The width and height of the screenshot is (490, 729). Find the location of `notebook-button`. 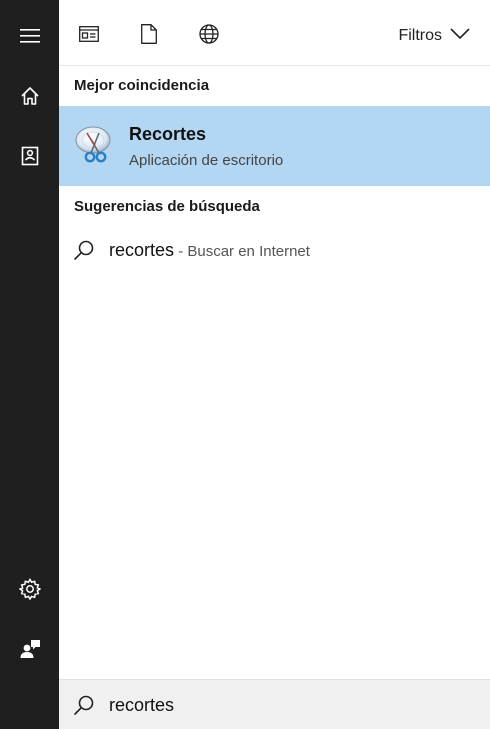

notebook-button is located at coordinates (29, 156).